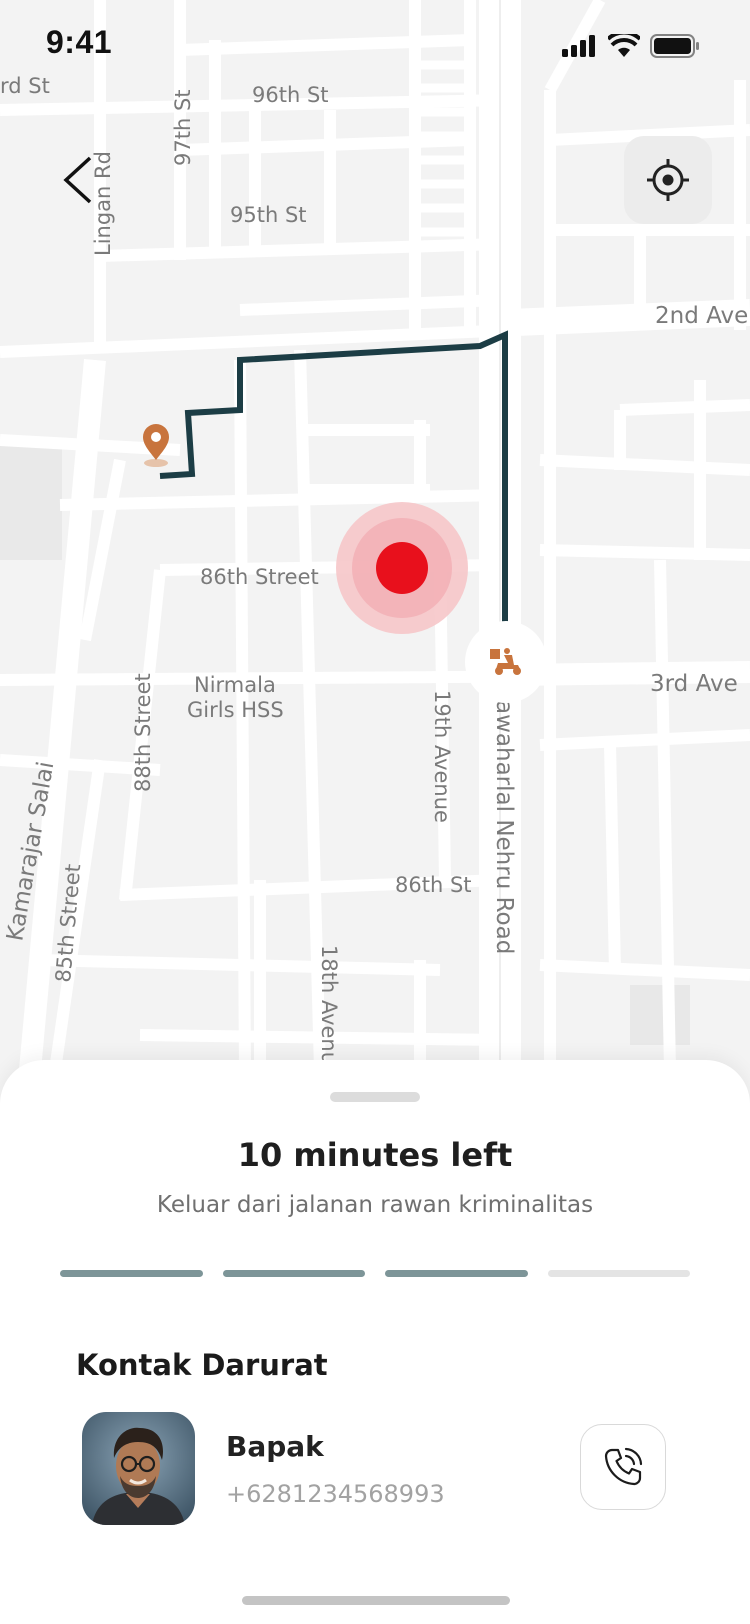 This screenshot has width=750, height=1624. Describe the element at coordinates (138, 1468) in the screenshot. I see `avatar` at that location.